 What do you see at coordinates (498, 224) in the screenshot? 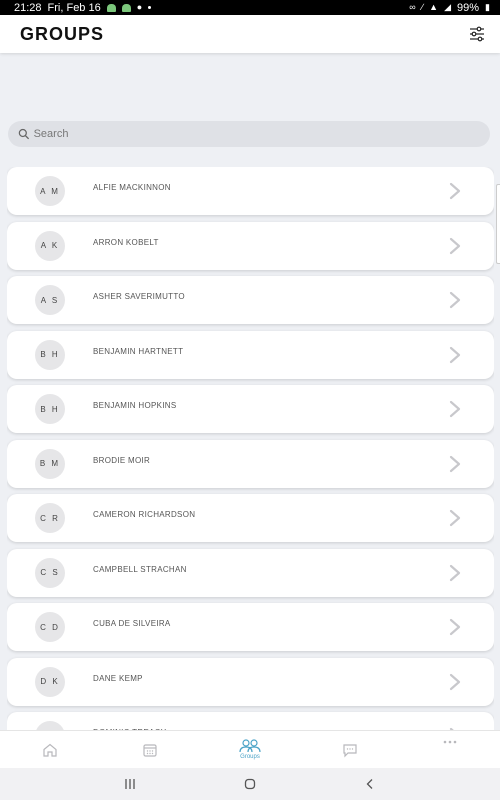
I see `scrollbar` at bounding box center [498, 224].